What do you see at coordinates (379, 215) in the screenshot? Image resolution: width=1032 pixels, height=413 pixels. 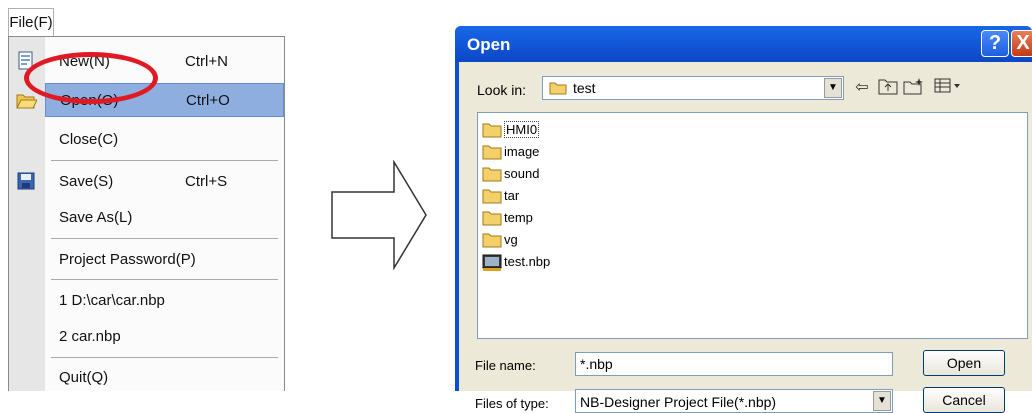 I see `right-arrow-icon` at bounding box center [379, 215].